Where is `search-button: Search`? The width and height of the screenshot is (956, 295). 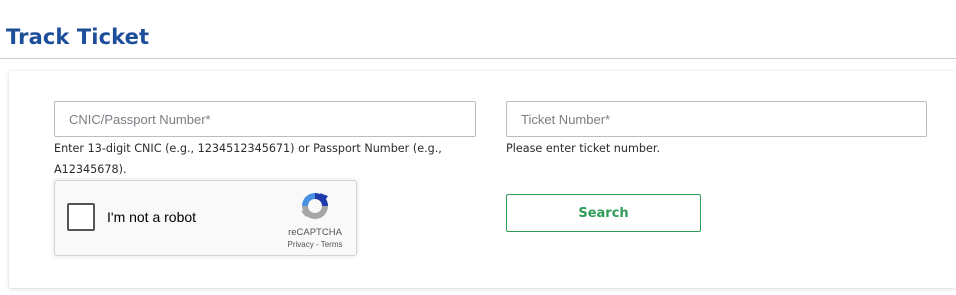
search-button: Search is located at coordinates (603, 213).